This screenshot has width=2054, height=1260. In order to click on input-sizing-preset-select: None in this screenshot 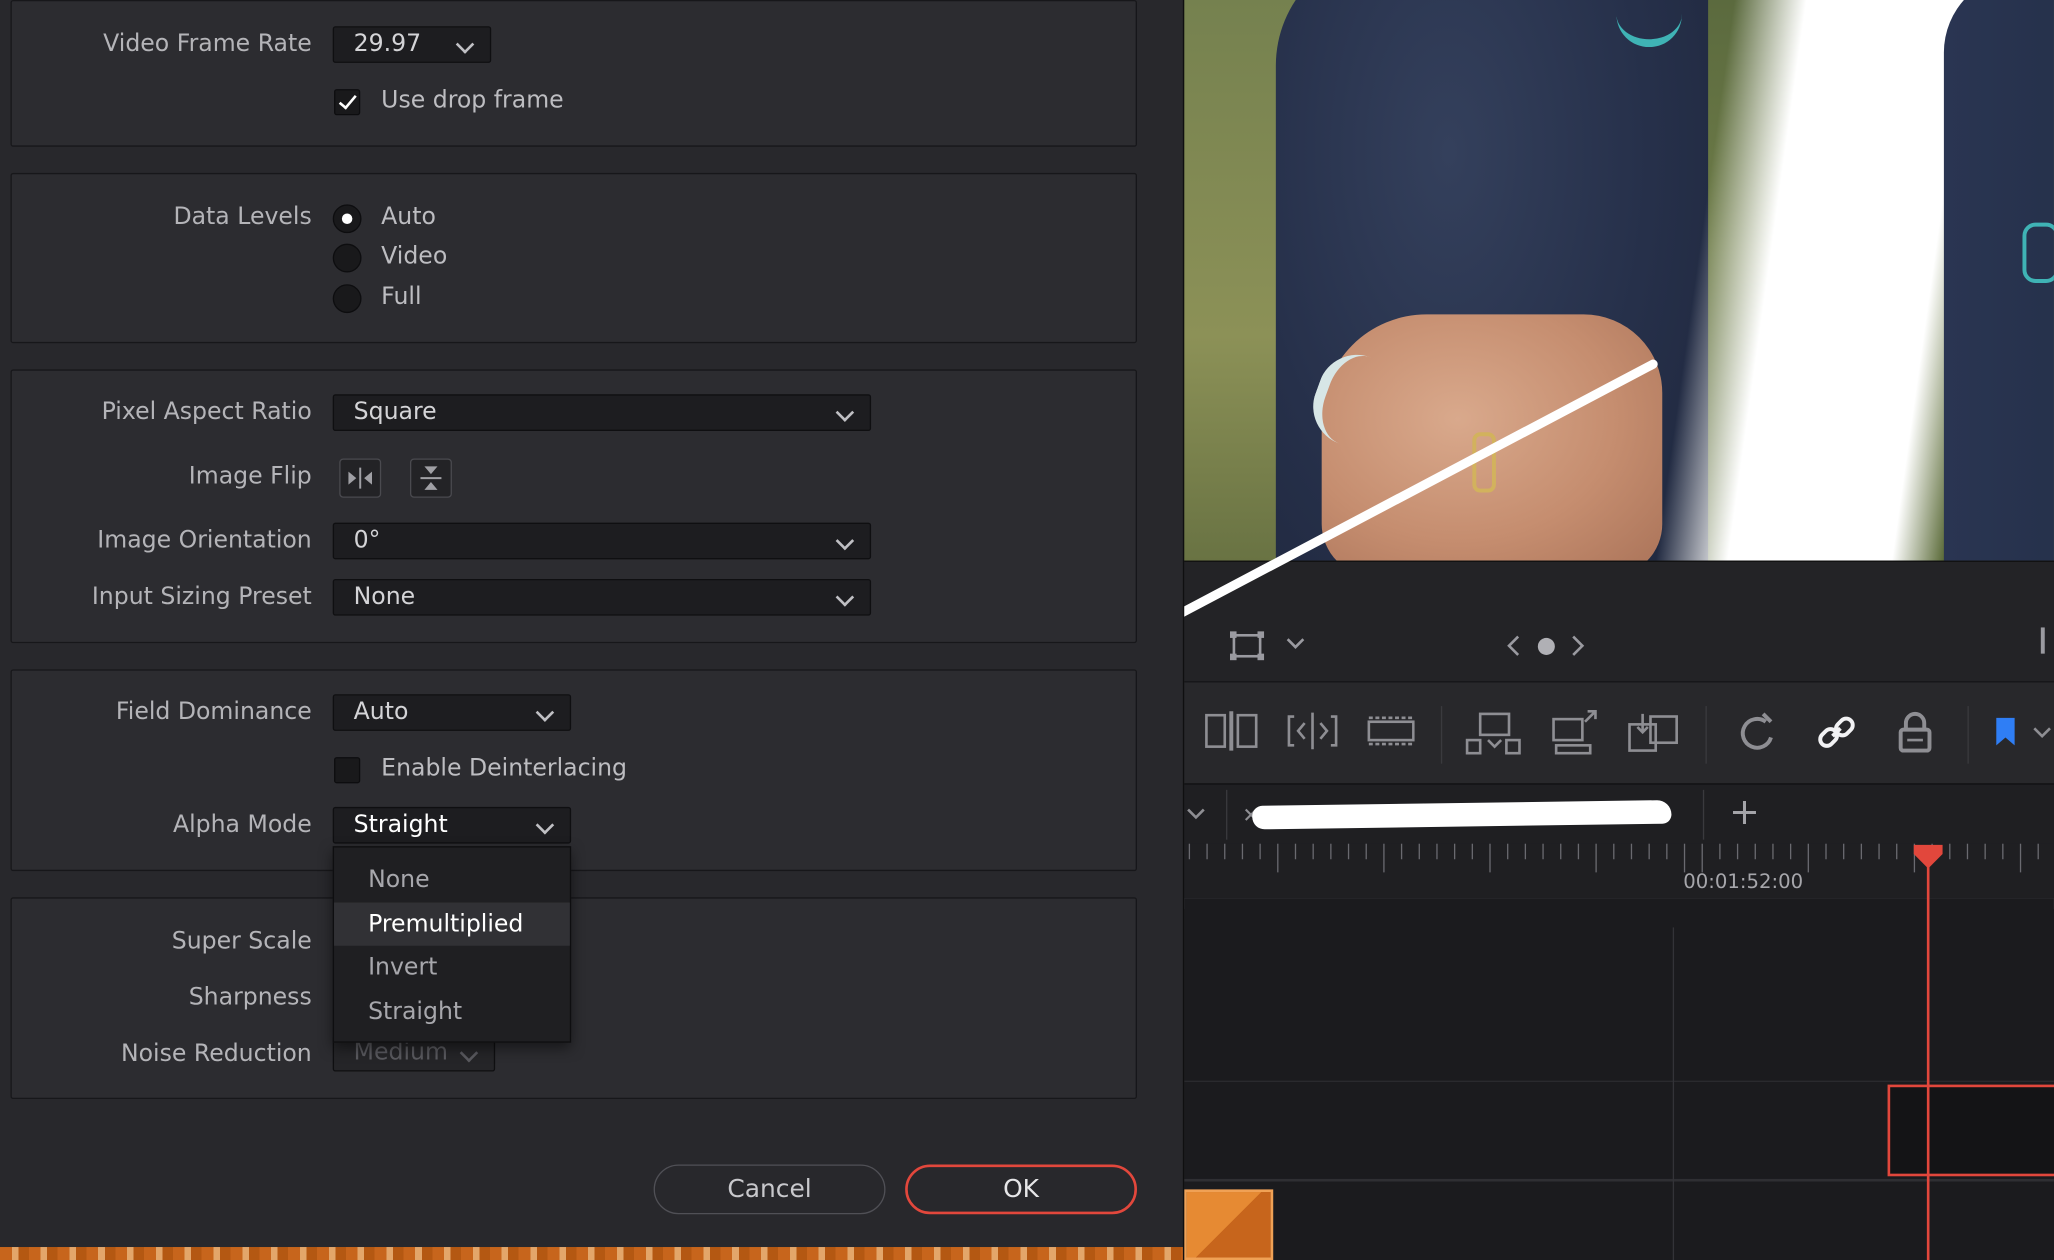, I will do `click(602, 597)`.